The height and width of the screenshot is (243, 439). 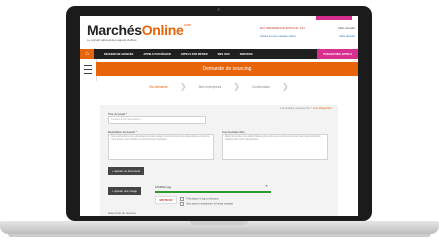 What do you see at coordinates (156, 54) in the screenshot?
I see `nav-item-2: APPELS PAR RÉGION` at bounding box center [156, 54].